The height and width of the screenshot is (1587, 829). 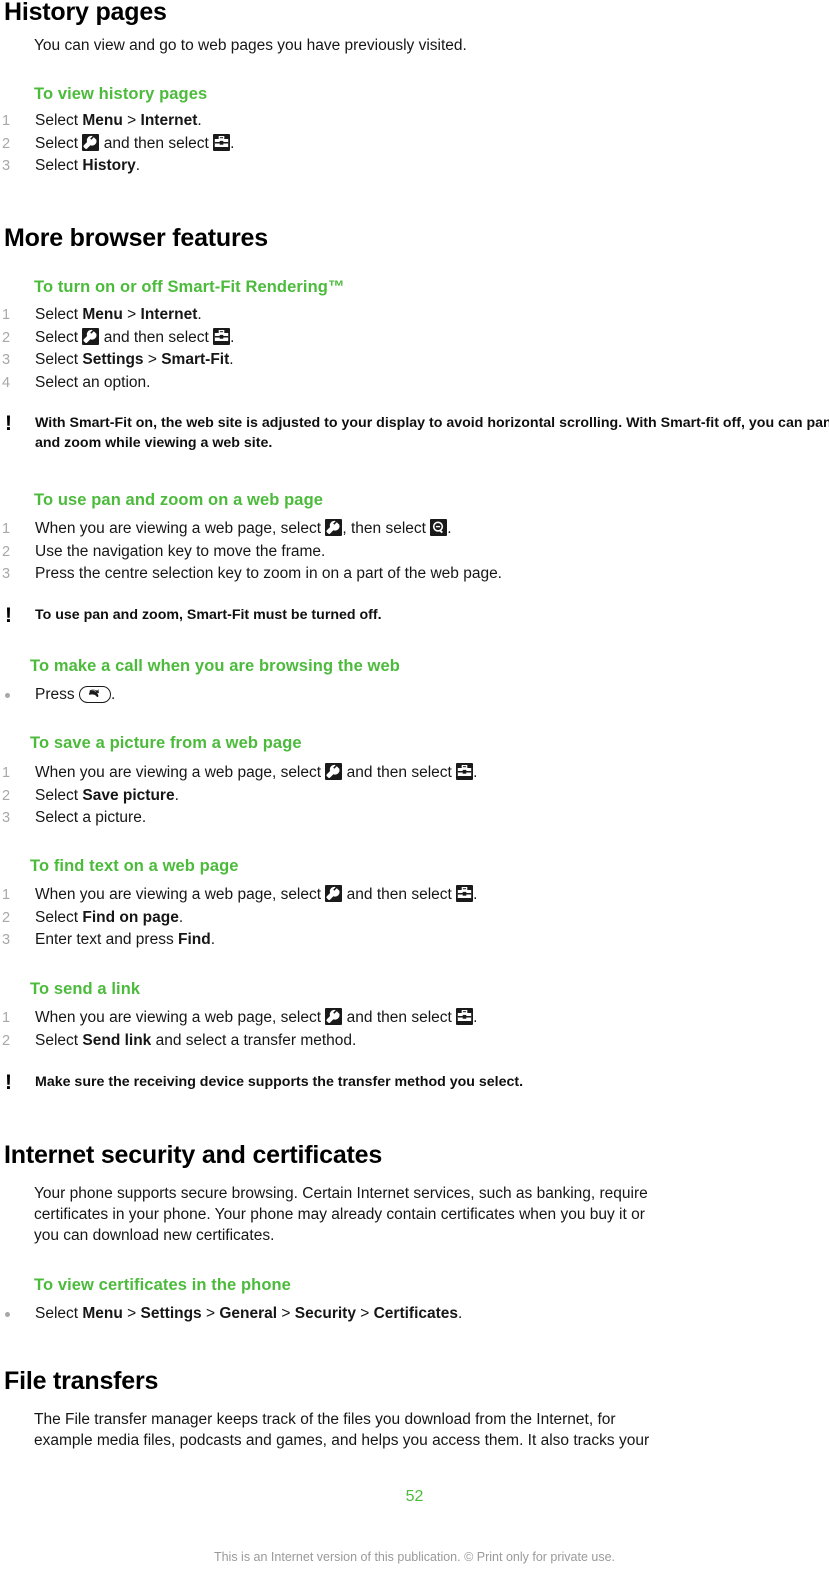 What do you see at coordinates (117, 315) in the screenshot?
I see `step-item: 1 Select Menu > Internet.` at bounding box center [117, 315].